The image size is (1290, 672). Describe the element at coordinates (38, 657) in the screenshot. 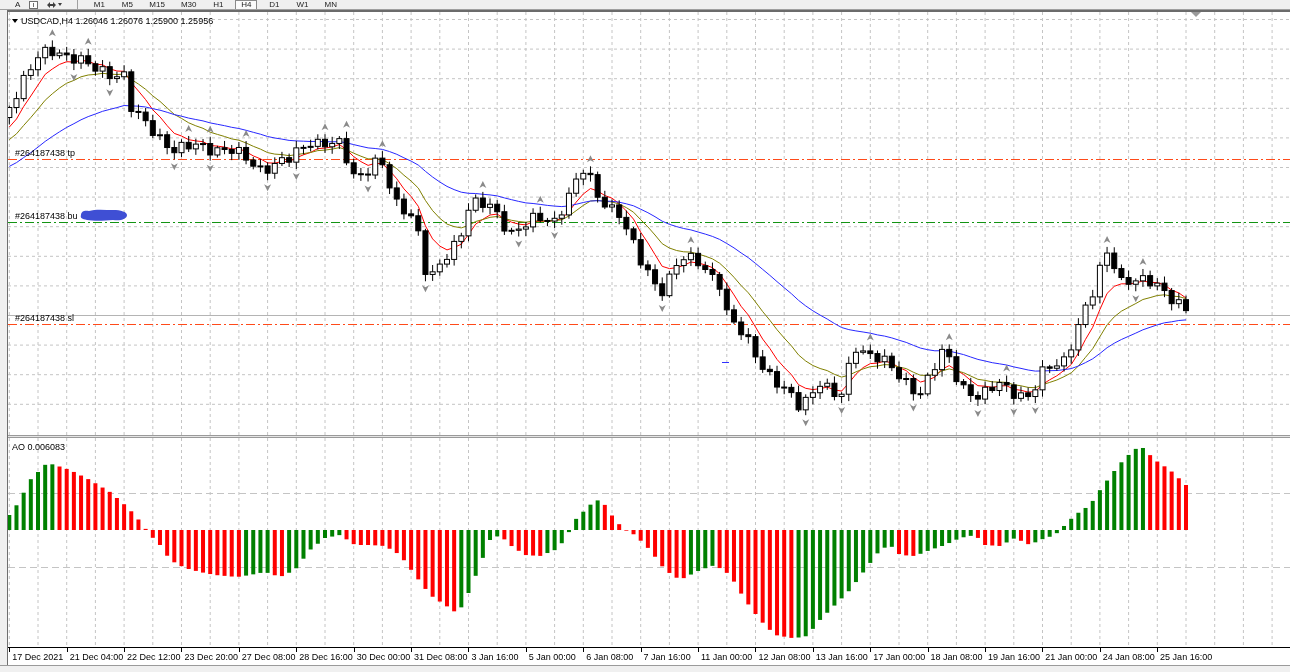

I see `time-axis-label: 17 Dec 2021` at that location.